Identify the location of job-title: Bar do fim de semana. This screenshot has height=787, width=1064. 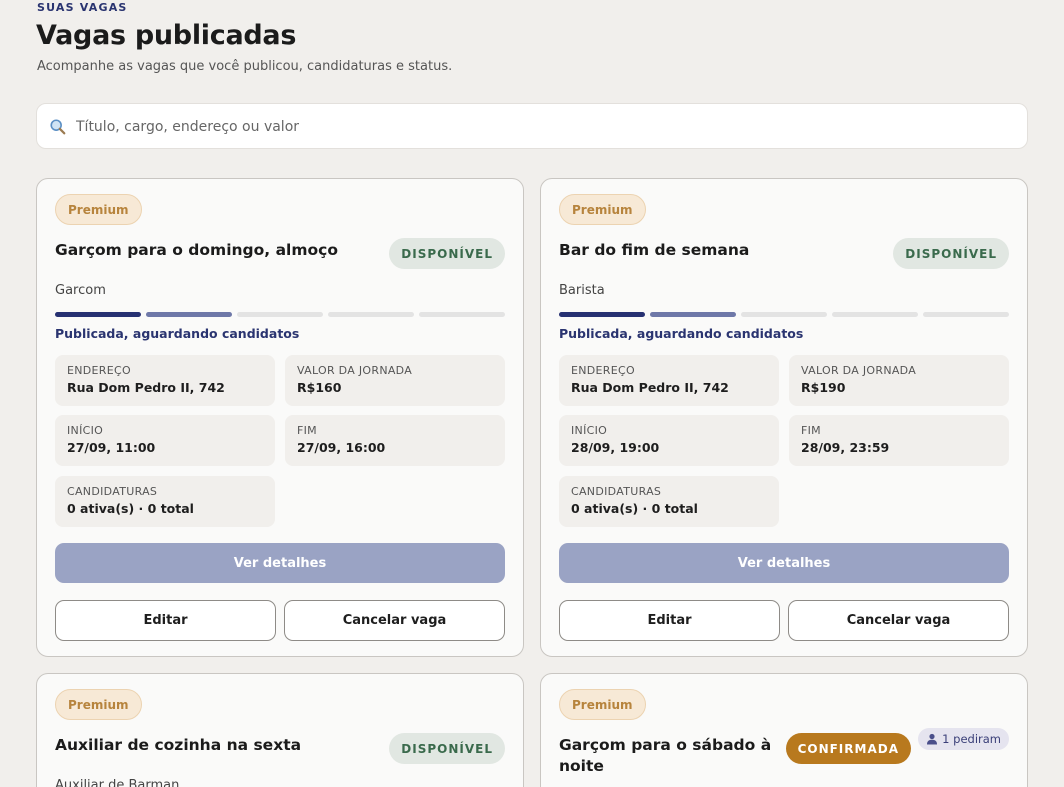
(654, 250).